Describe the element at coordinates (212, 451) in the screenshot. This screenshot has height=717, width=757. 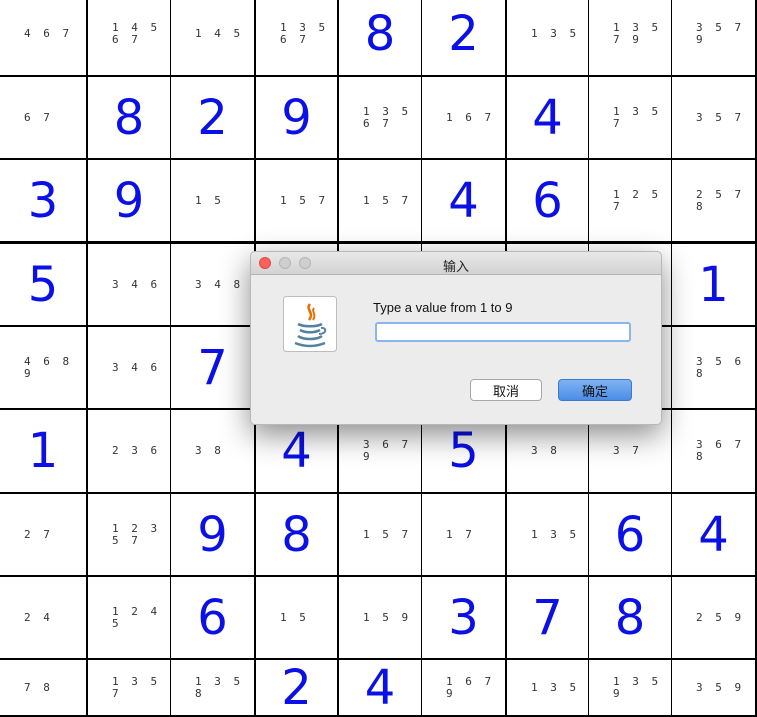
I see `sudoku-cell: 3 8` at that location.